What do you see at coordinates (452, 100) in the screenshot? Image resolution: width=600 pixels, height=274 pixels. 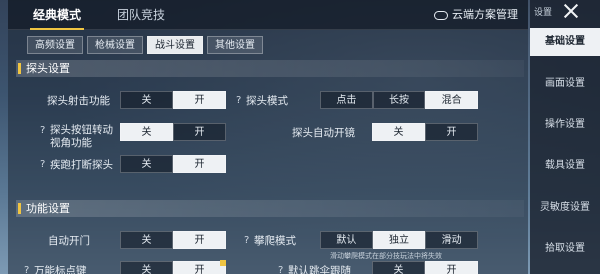 I see `option-mixed: 混合` at bounding box center [452, 100].